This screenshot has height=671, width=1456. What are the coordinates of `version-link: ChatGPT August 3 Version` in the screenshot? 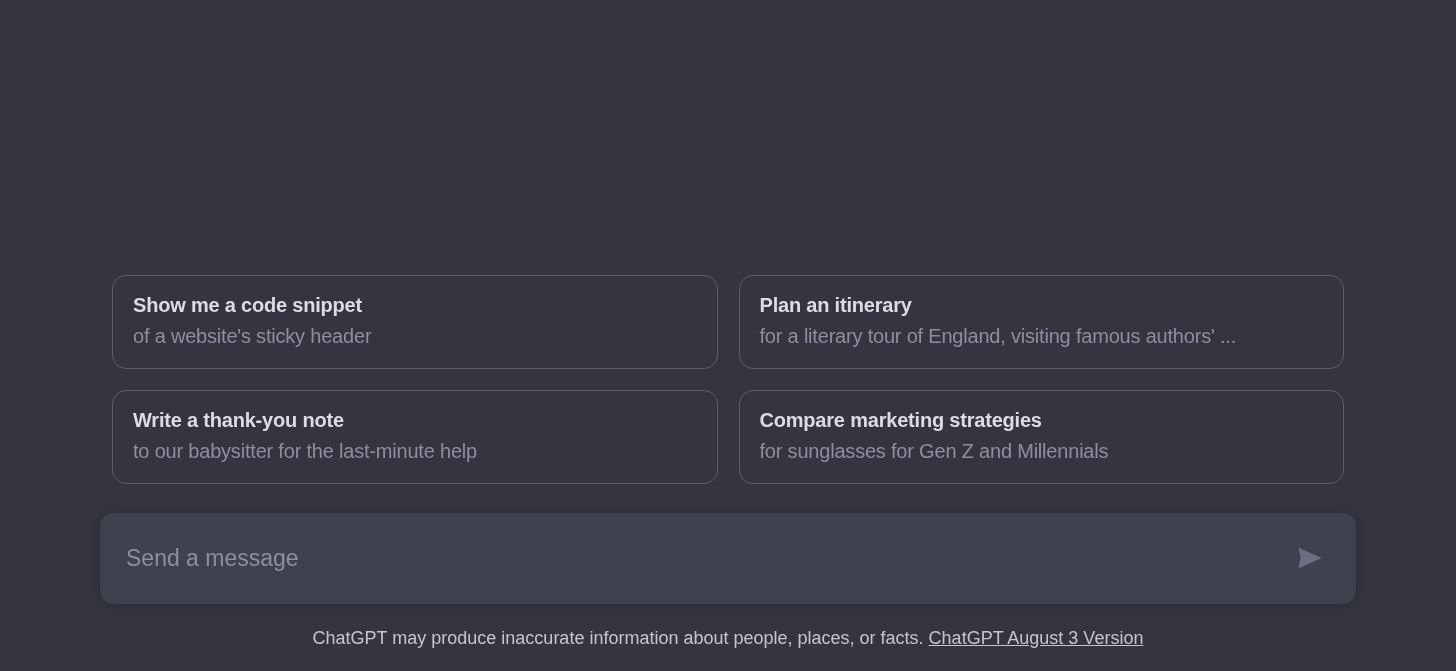 It's located at (1036, 638).